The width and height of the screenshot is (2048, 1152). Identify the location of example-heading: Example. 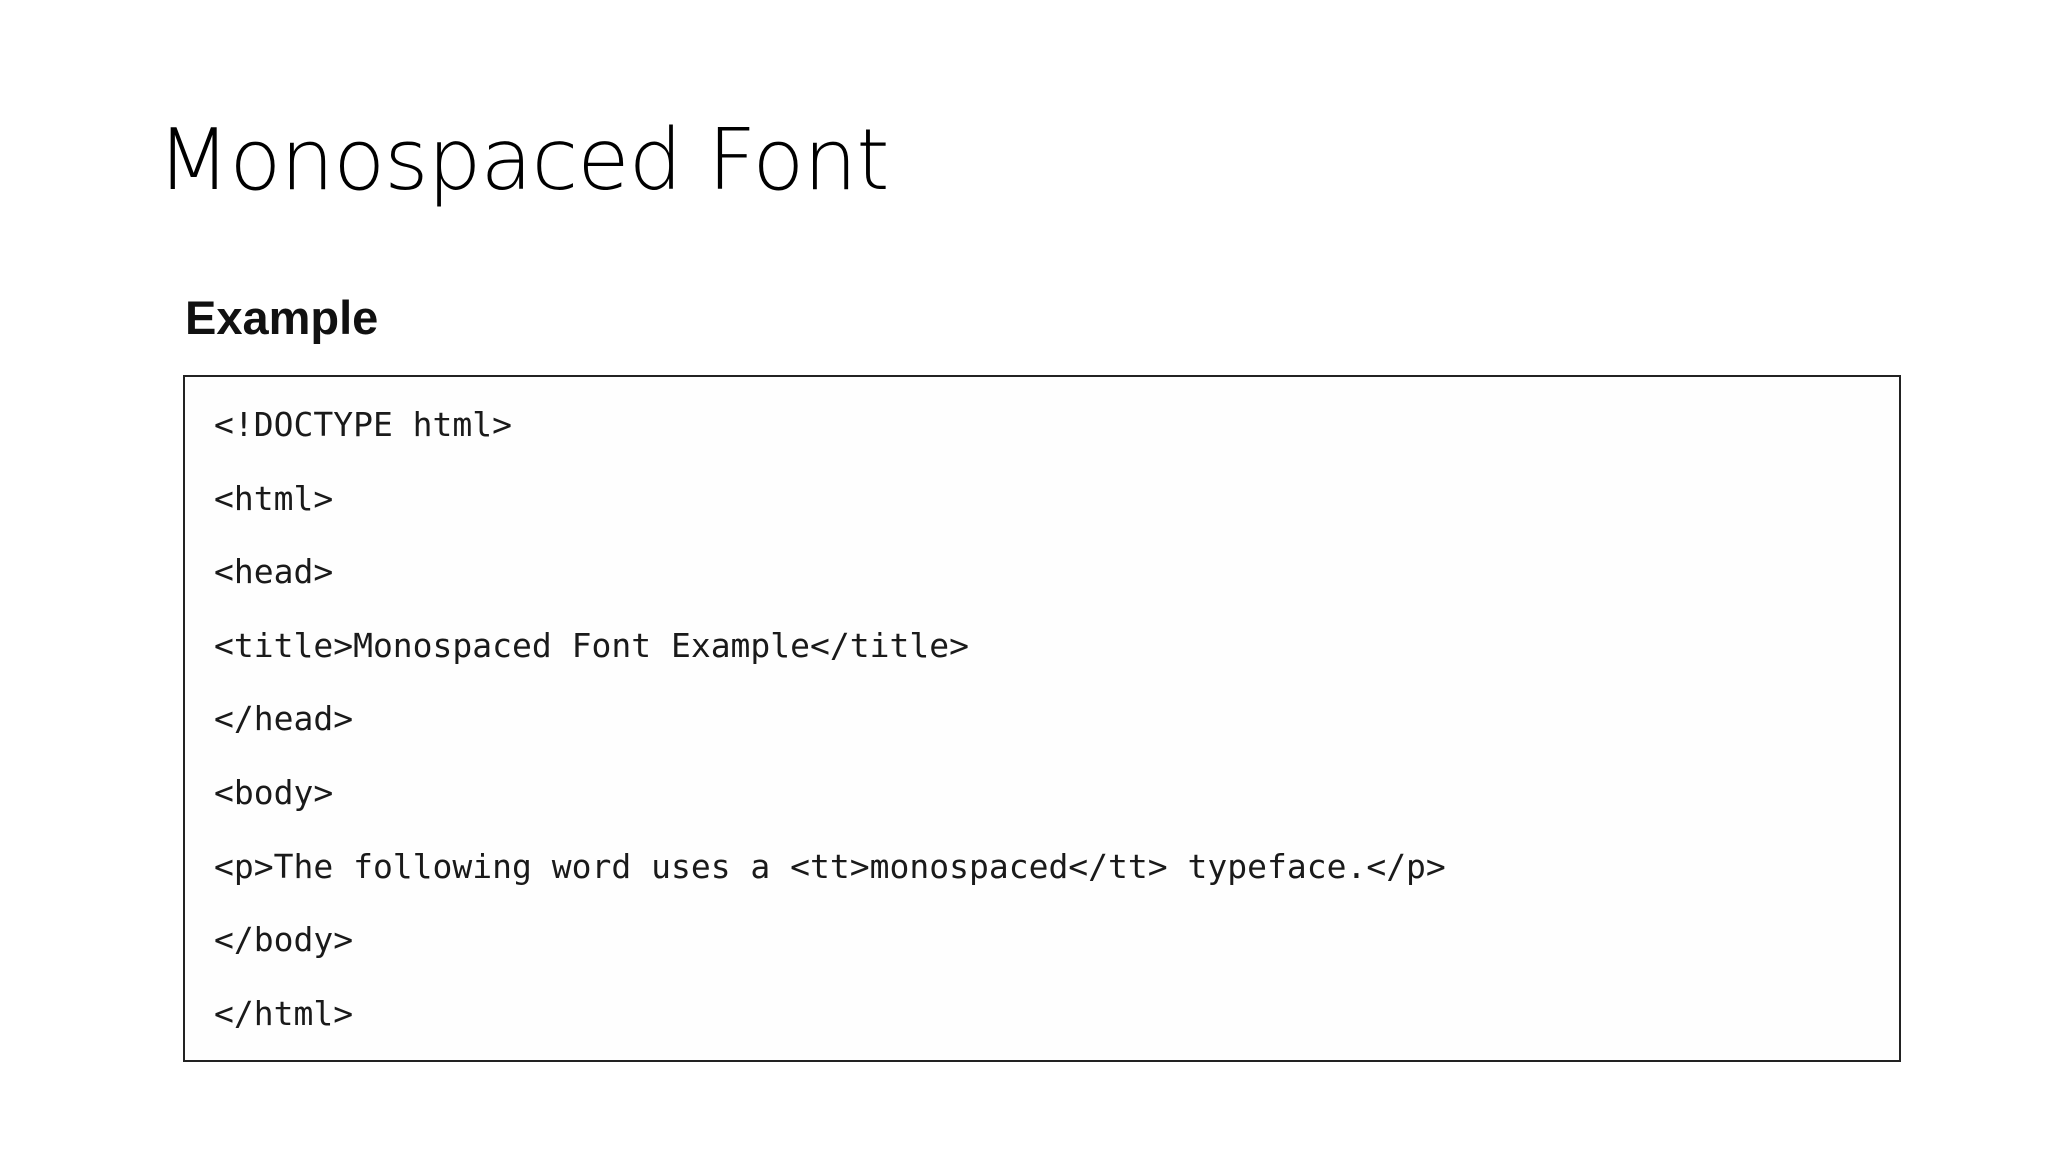
(282, 317).